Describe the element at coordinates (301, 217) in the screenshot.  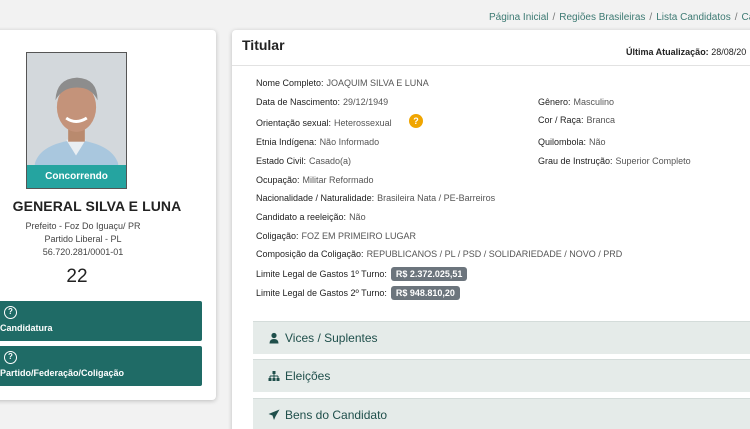
I see `field-label: Candidato a reeleição:` at that location.